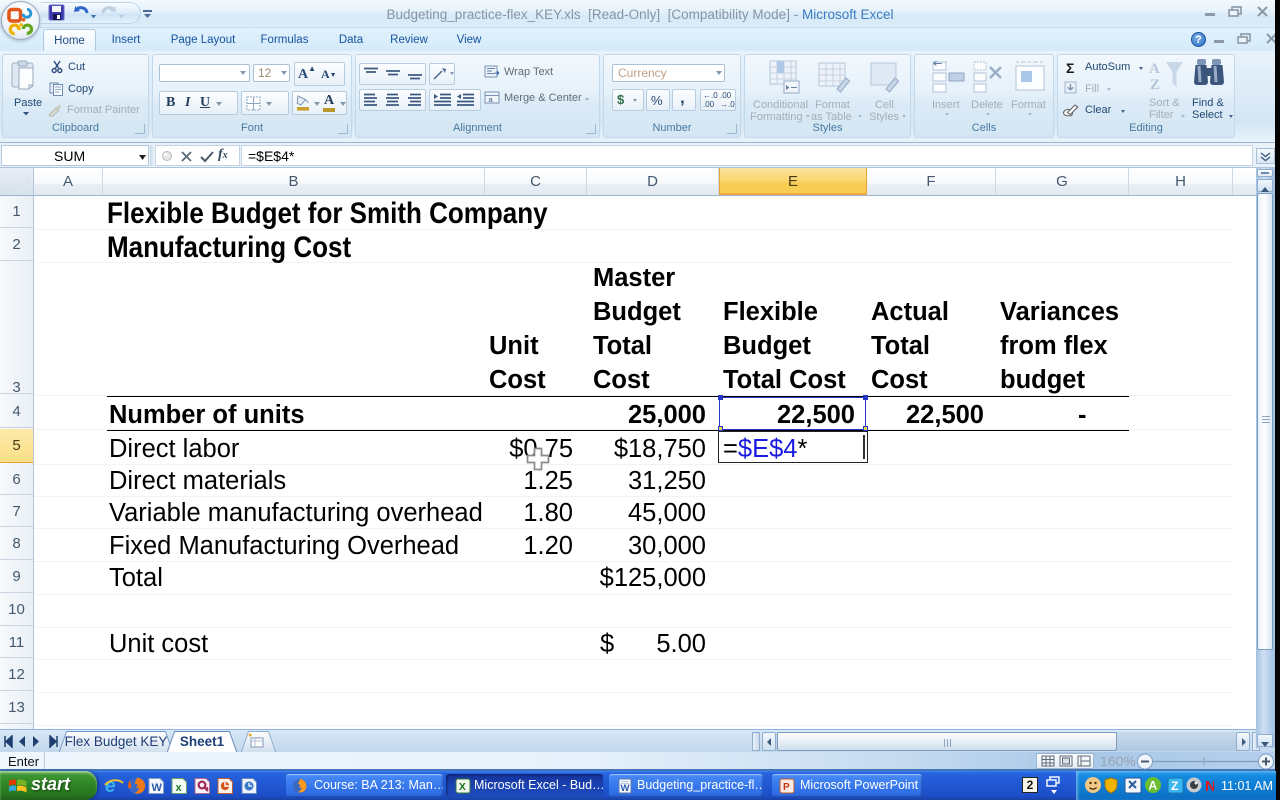 This screenshot has height=800, width=1280. What do you see at coordinates (462, 787) in the screenshot?
I see `svg-text: X` at bounding box center [462, 787].